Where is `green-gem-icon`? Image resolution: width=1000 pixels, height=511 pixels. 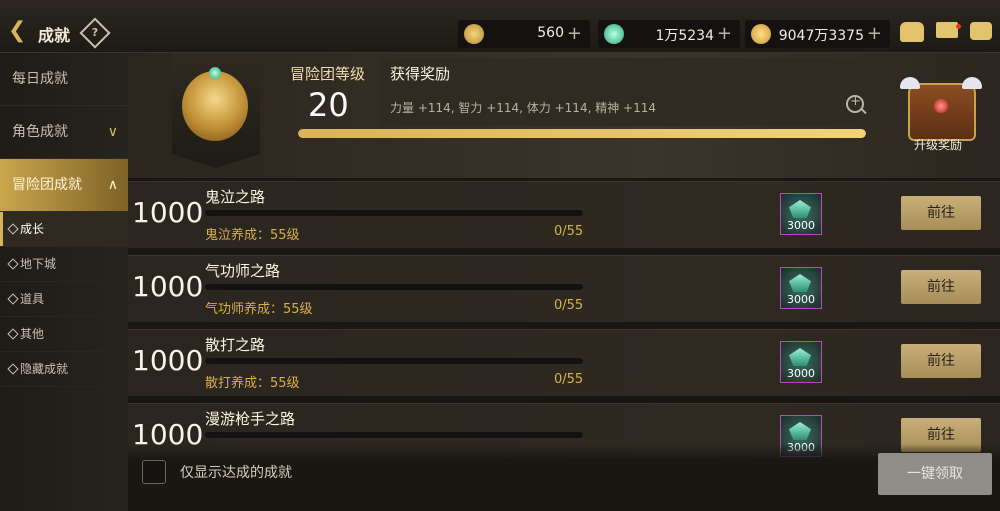
green-gem-icon is located at coordinates (614, 34).